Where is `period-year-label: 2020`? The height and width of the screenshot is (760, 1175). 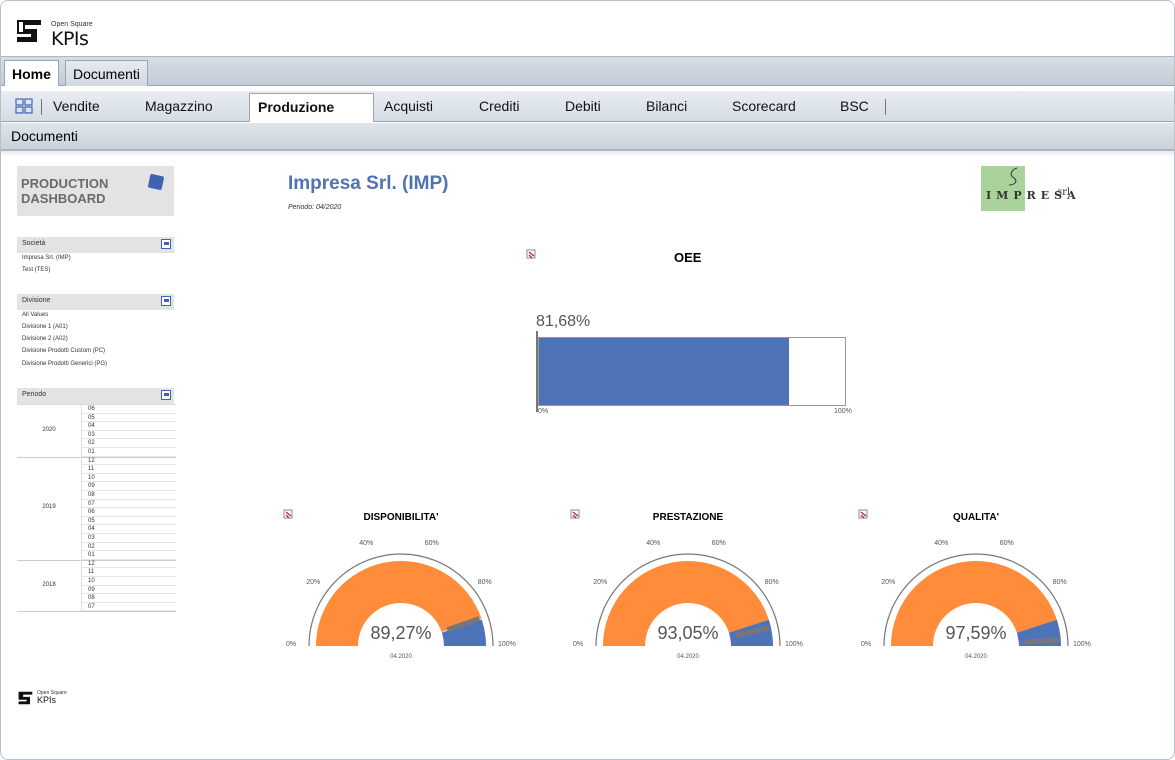
period-year-label: 2020 is located at coordinates (49, 430).